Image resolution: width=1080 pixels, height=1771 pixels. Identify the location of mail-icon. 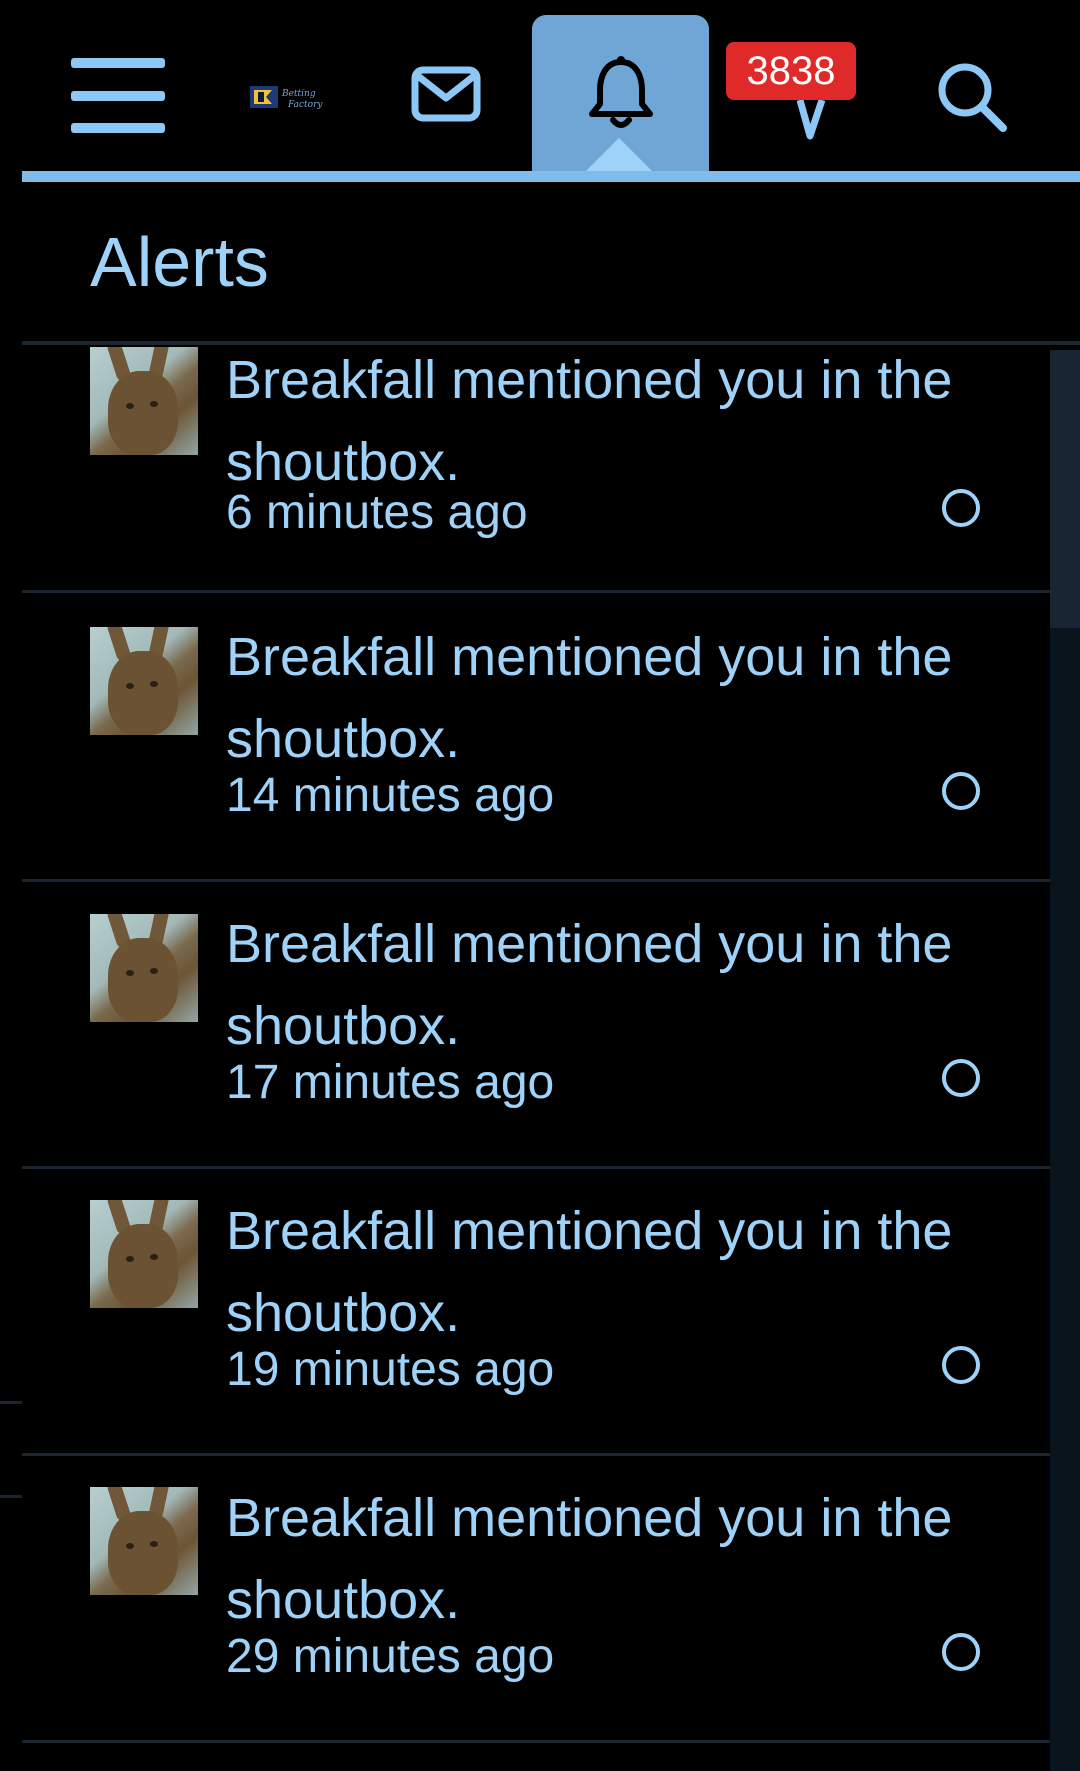
(446, 94).